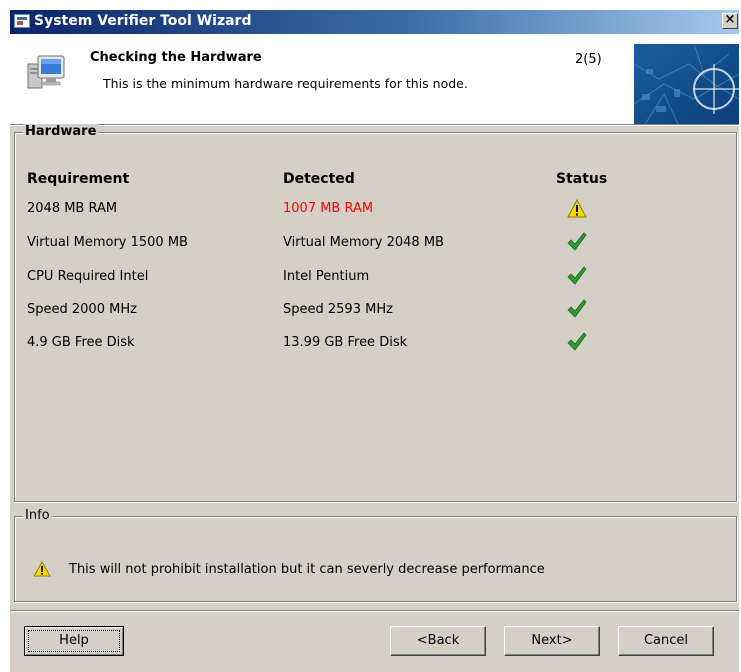  I want to click on footer-divider-highlight, so click(374, 611).